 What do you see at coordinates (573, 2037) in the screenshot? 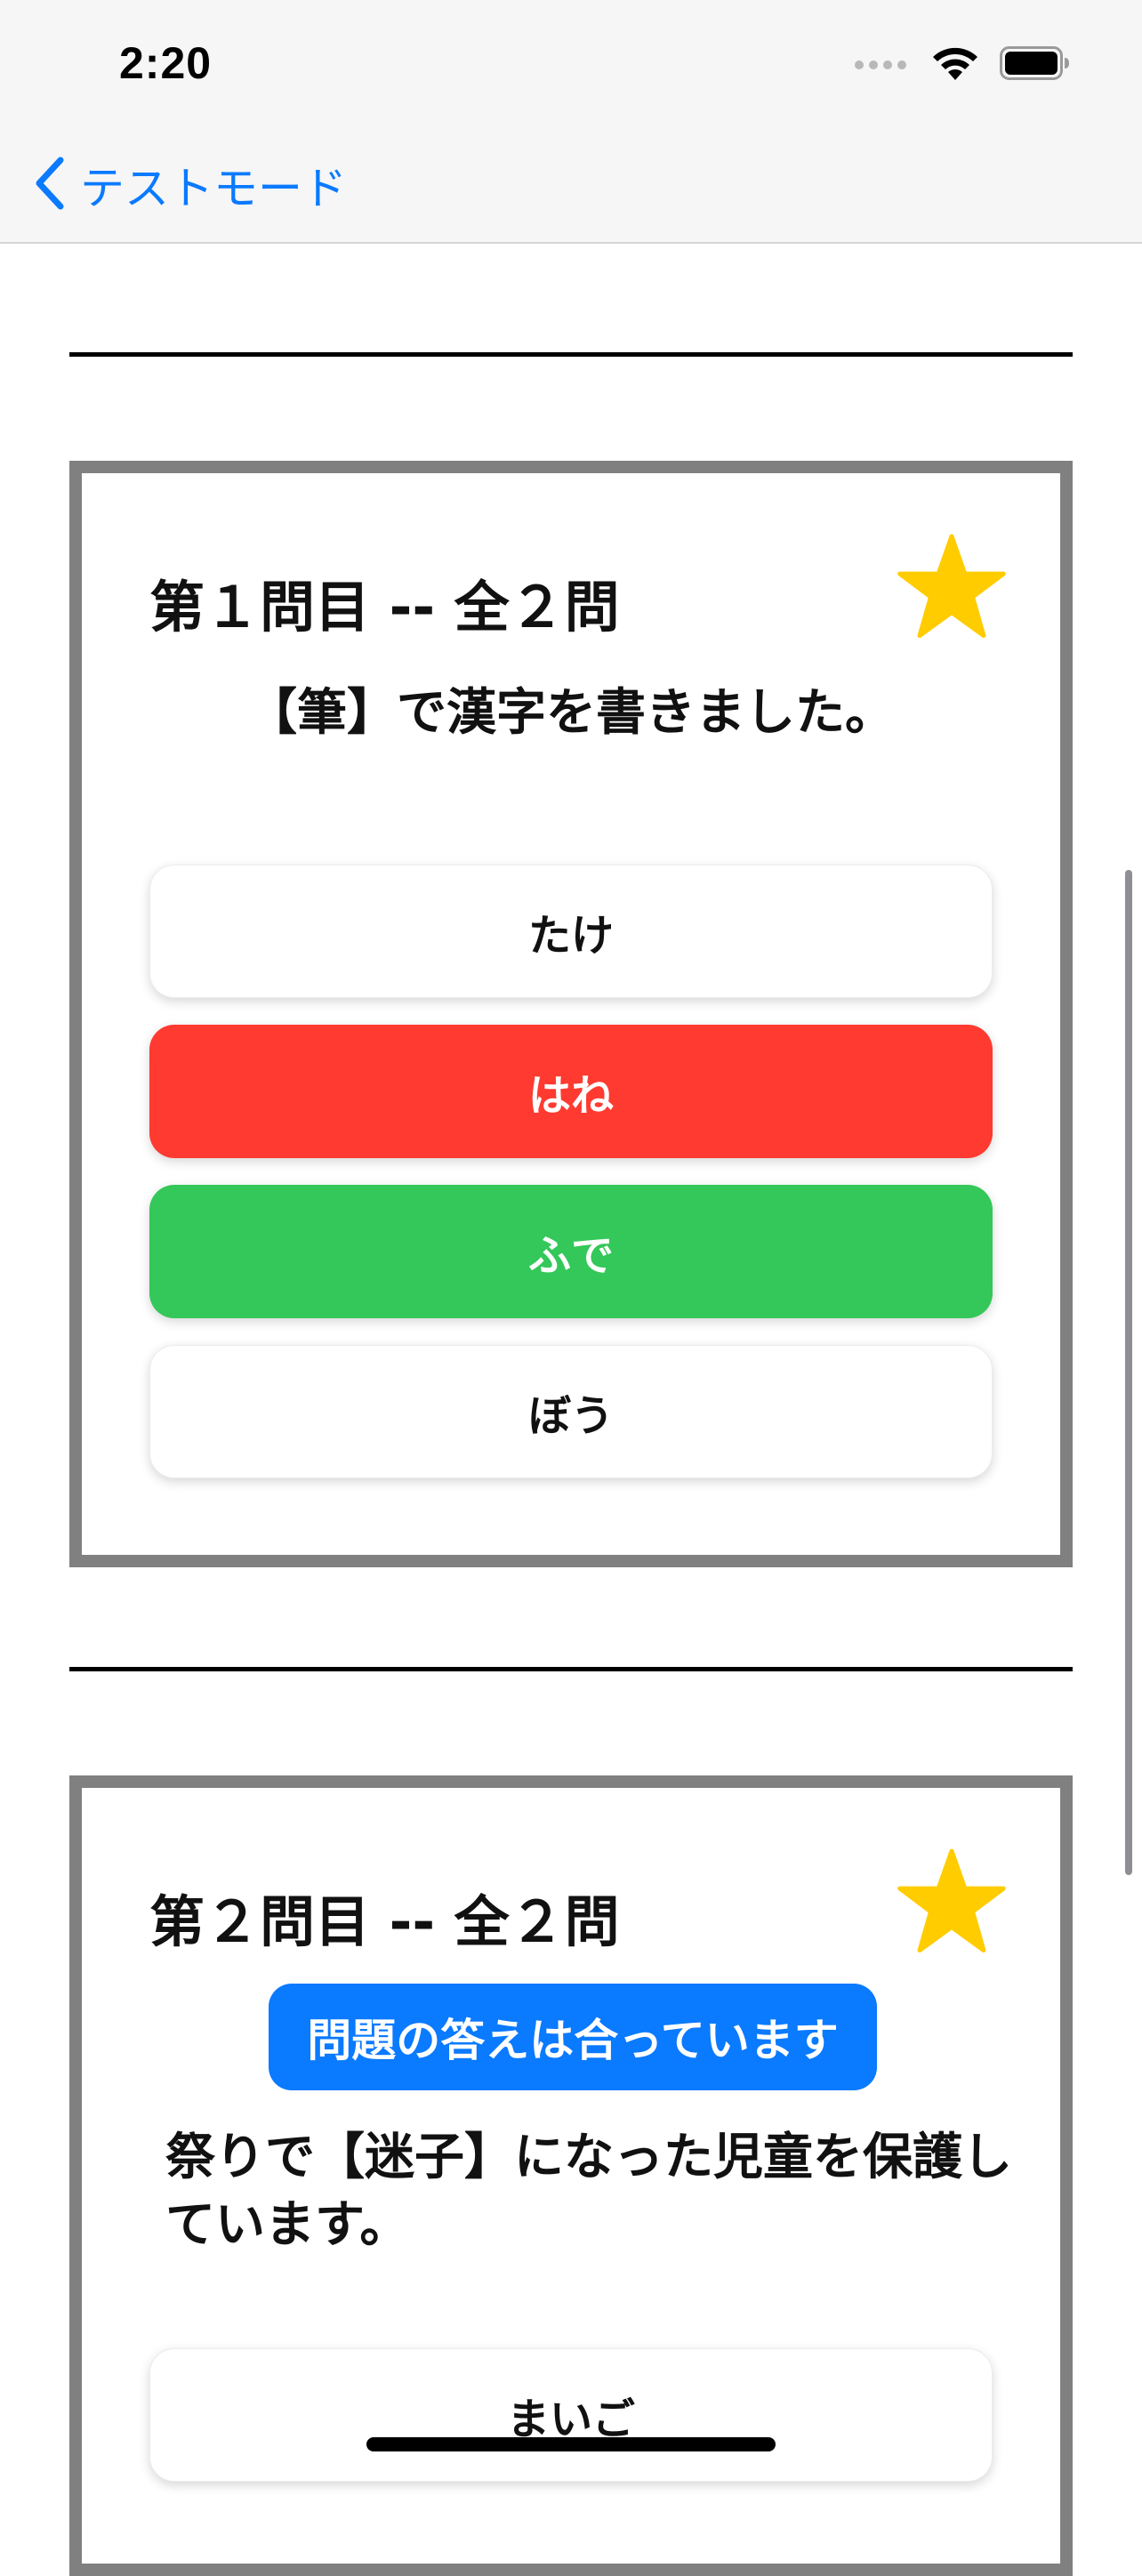
I see `answer-correct-badge: 問題の答えは合っています` at bounding box center [573, 2037].